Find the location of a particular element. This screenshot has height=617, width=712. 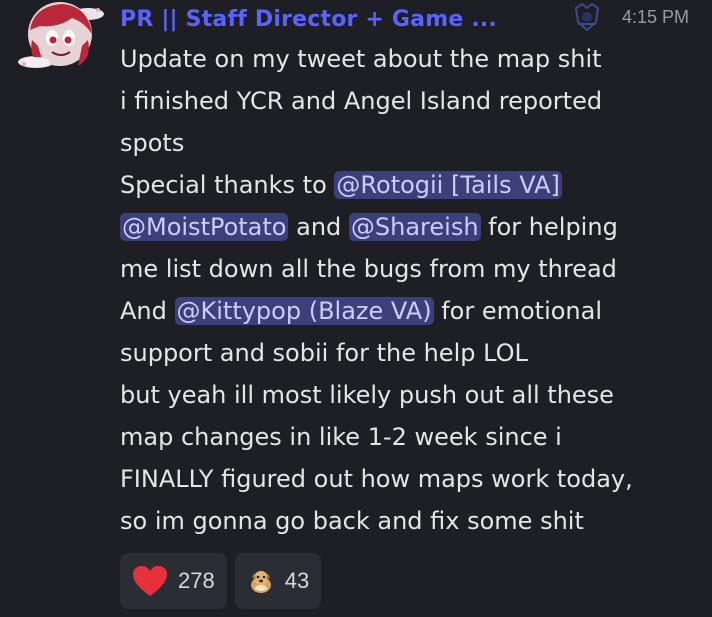

message-line: i finished YCR and Angel Island reported is located at coordinates (410, 101).